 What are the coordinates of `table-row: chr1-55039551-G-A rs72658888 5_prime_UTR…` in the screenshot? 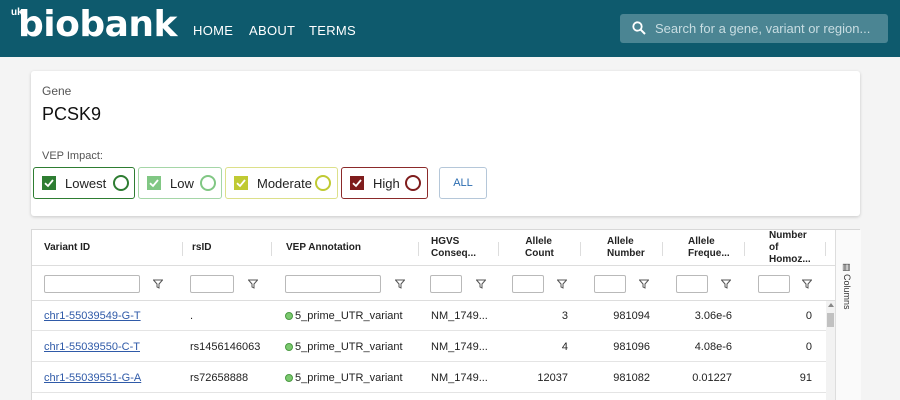 It's located at (429, 378).